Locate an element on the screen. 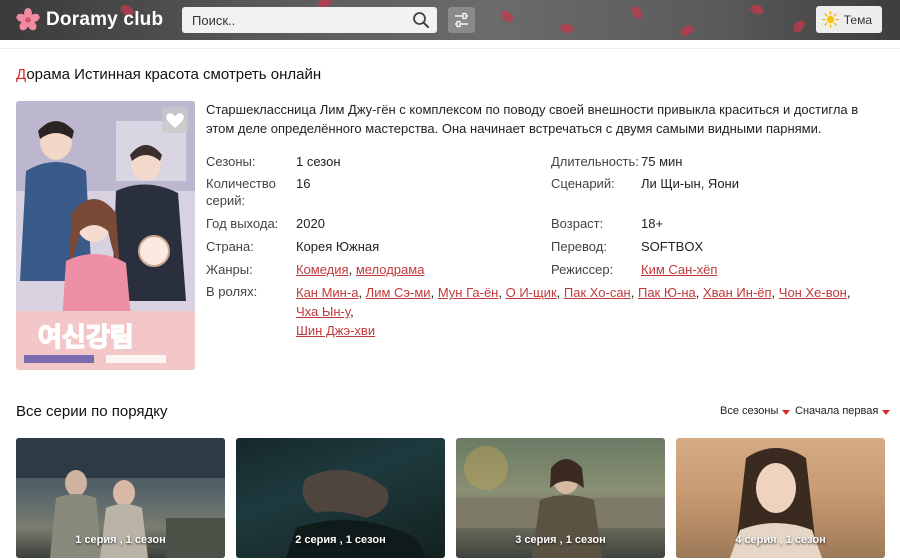 This screenshot has width=900, height=560. drama-poster: 여신강림 is located at coordinates (105, 235).